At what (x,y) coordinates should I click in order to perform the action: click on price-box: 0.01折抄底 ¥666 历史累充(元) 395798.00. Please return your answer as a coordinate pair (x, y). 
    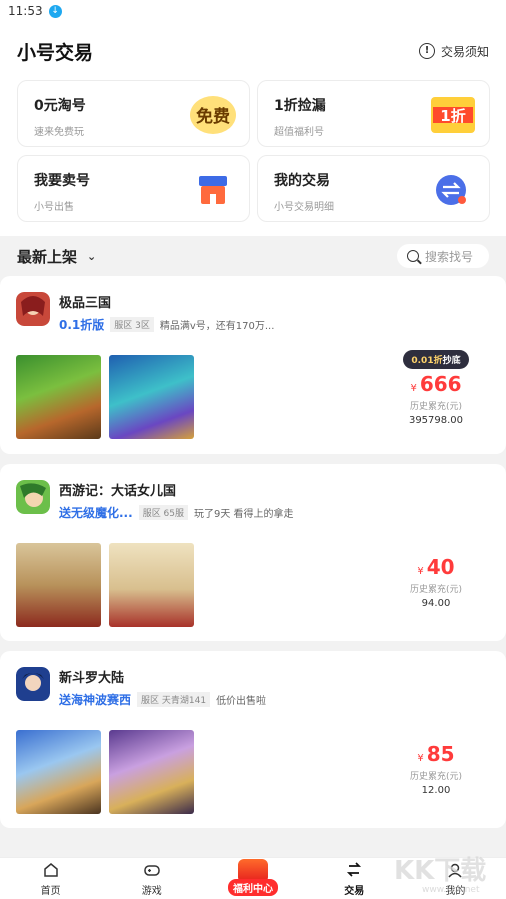
    Looking at the image, I should click on (436, 387).